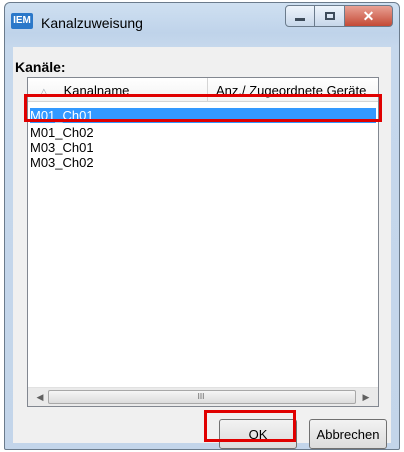 Image resolution: width=404 pixels, height=452 pixels. What do you see at coordinates (348, 434) in the screenshot?
I see `cancel-button: Abbrechen` at bounding box center [348, 434].